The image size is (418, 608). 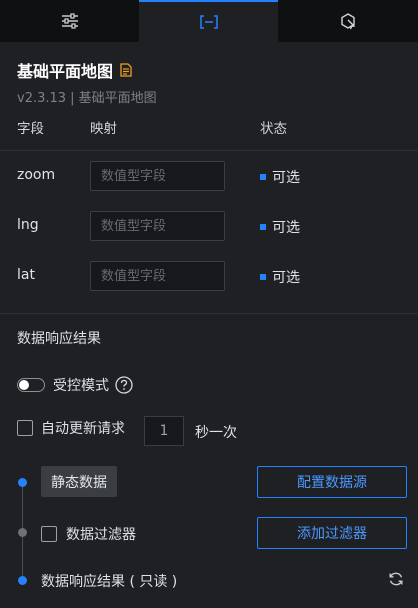 I want to click on tab-interaction, so click(x=347, y=21).